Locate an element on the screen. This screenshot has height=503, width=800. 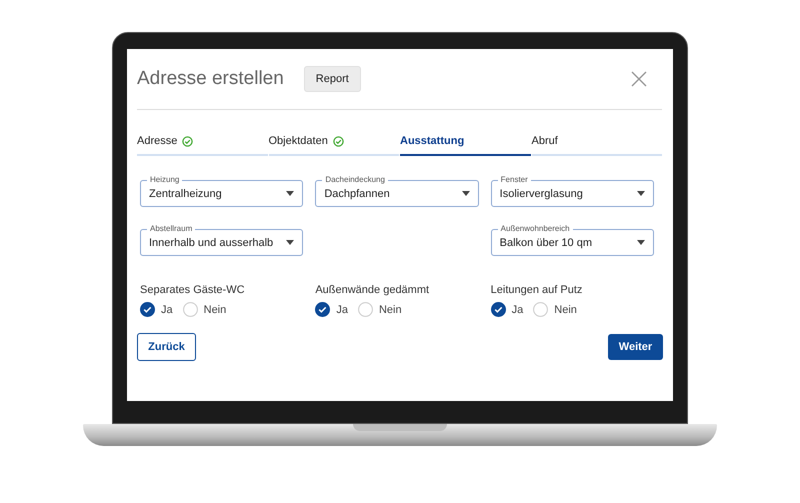
field-value: Zentralheizung is located at coordinates (186, 194).